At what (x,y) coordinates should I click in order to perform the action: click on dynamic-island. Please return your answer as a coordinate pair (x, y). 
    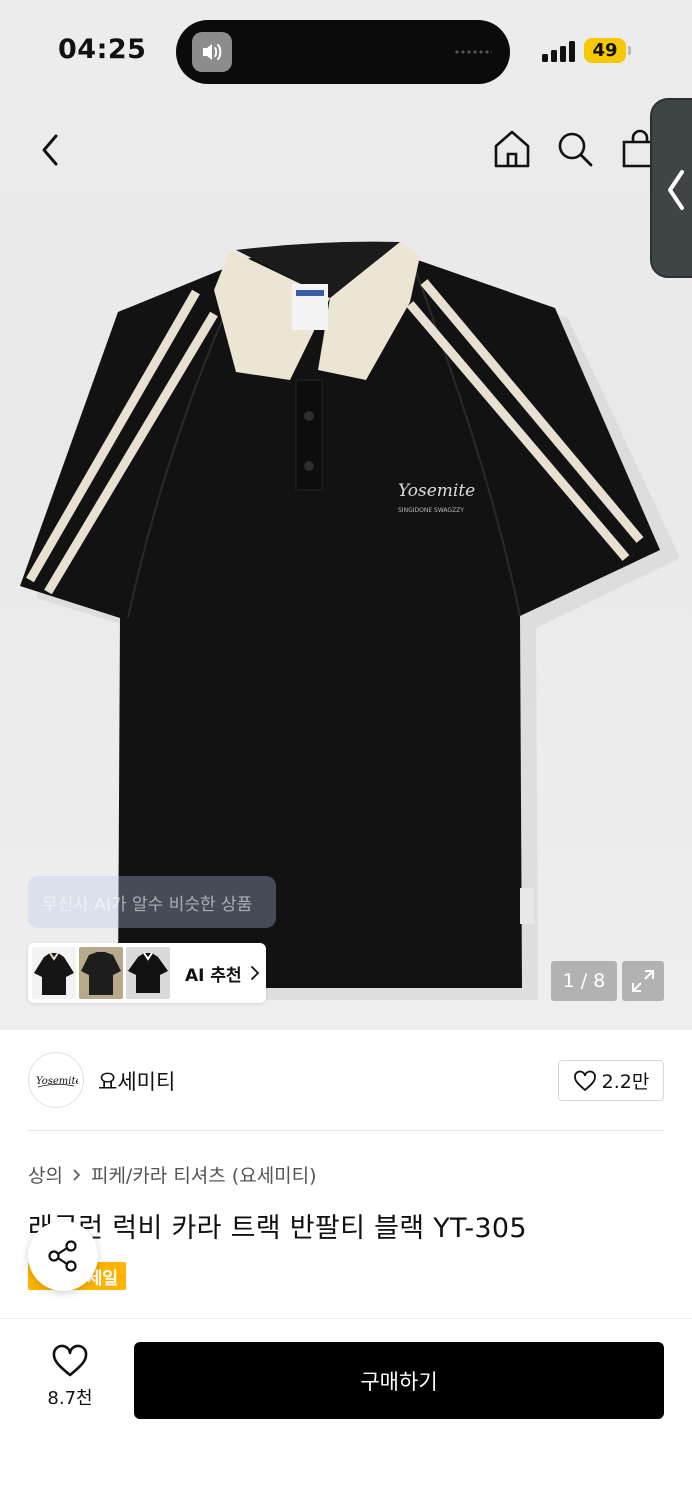
    Looking at the image, I should click on (343, 52).